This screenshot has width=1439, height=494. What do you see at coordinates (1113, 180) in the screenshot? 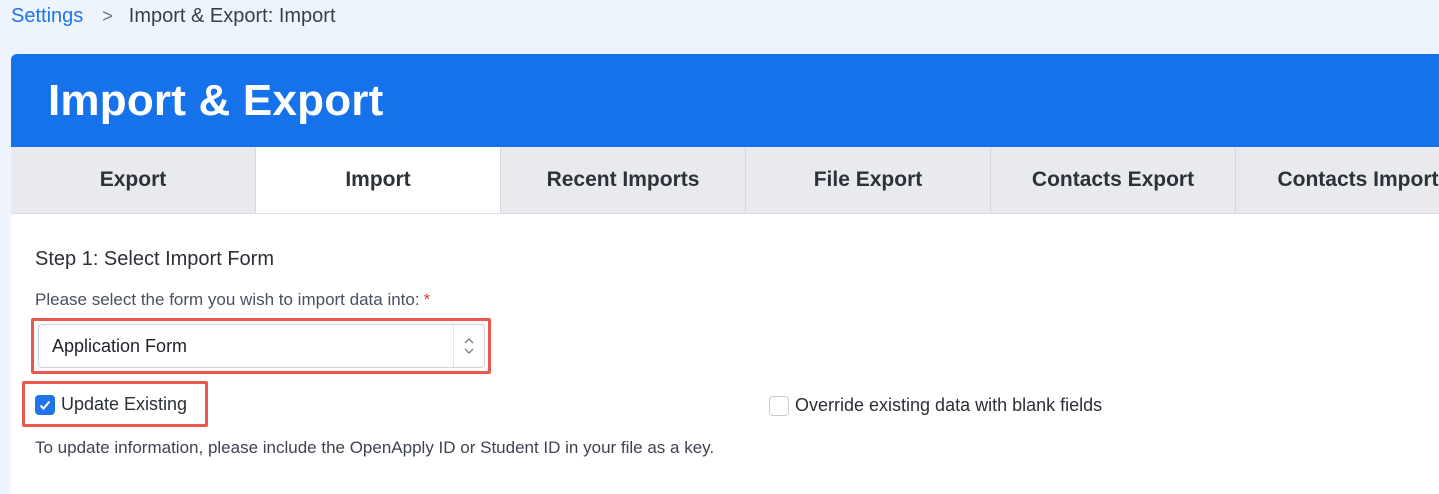
I see `tab-contacts-export: Contacts Export` at bounding box center [1113, 180].